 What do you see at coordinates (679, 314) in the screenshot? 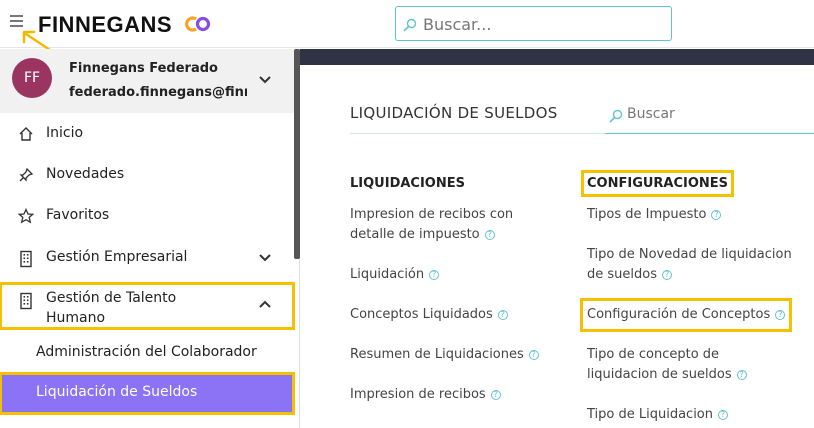
I see `menu-link-label: Configuración de Conceptos` at bounding box center [679, 314].